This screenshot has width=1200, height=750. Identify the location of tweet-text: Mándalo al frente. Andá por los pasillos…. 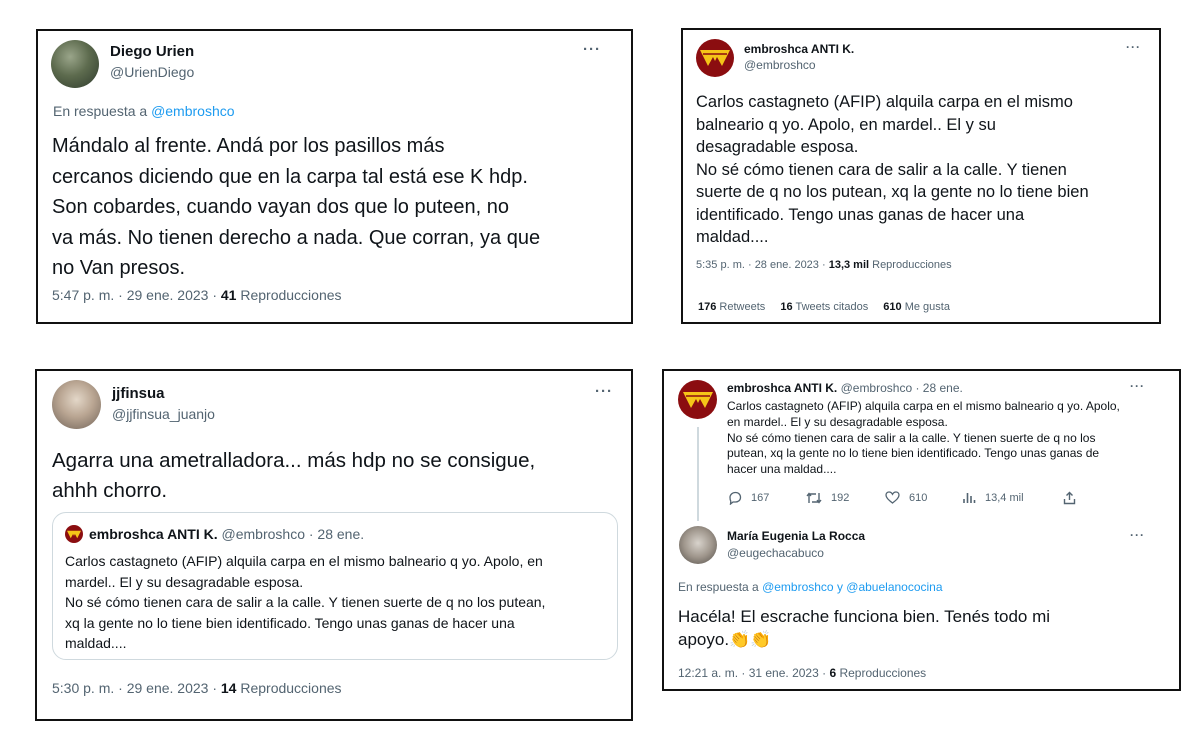
(296, 207).